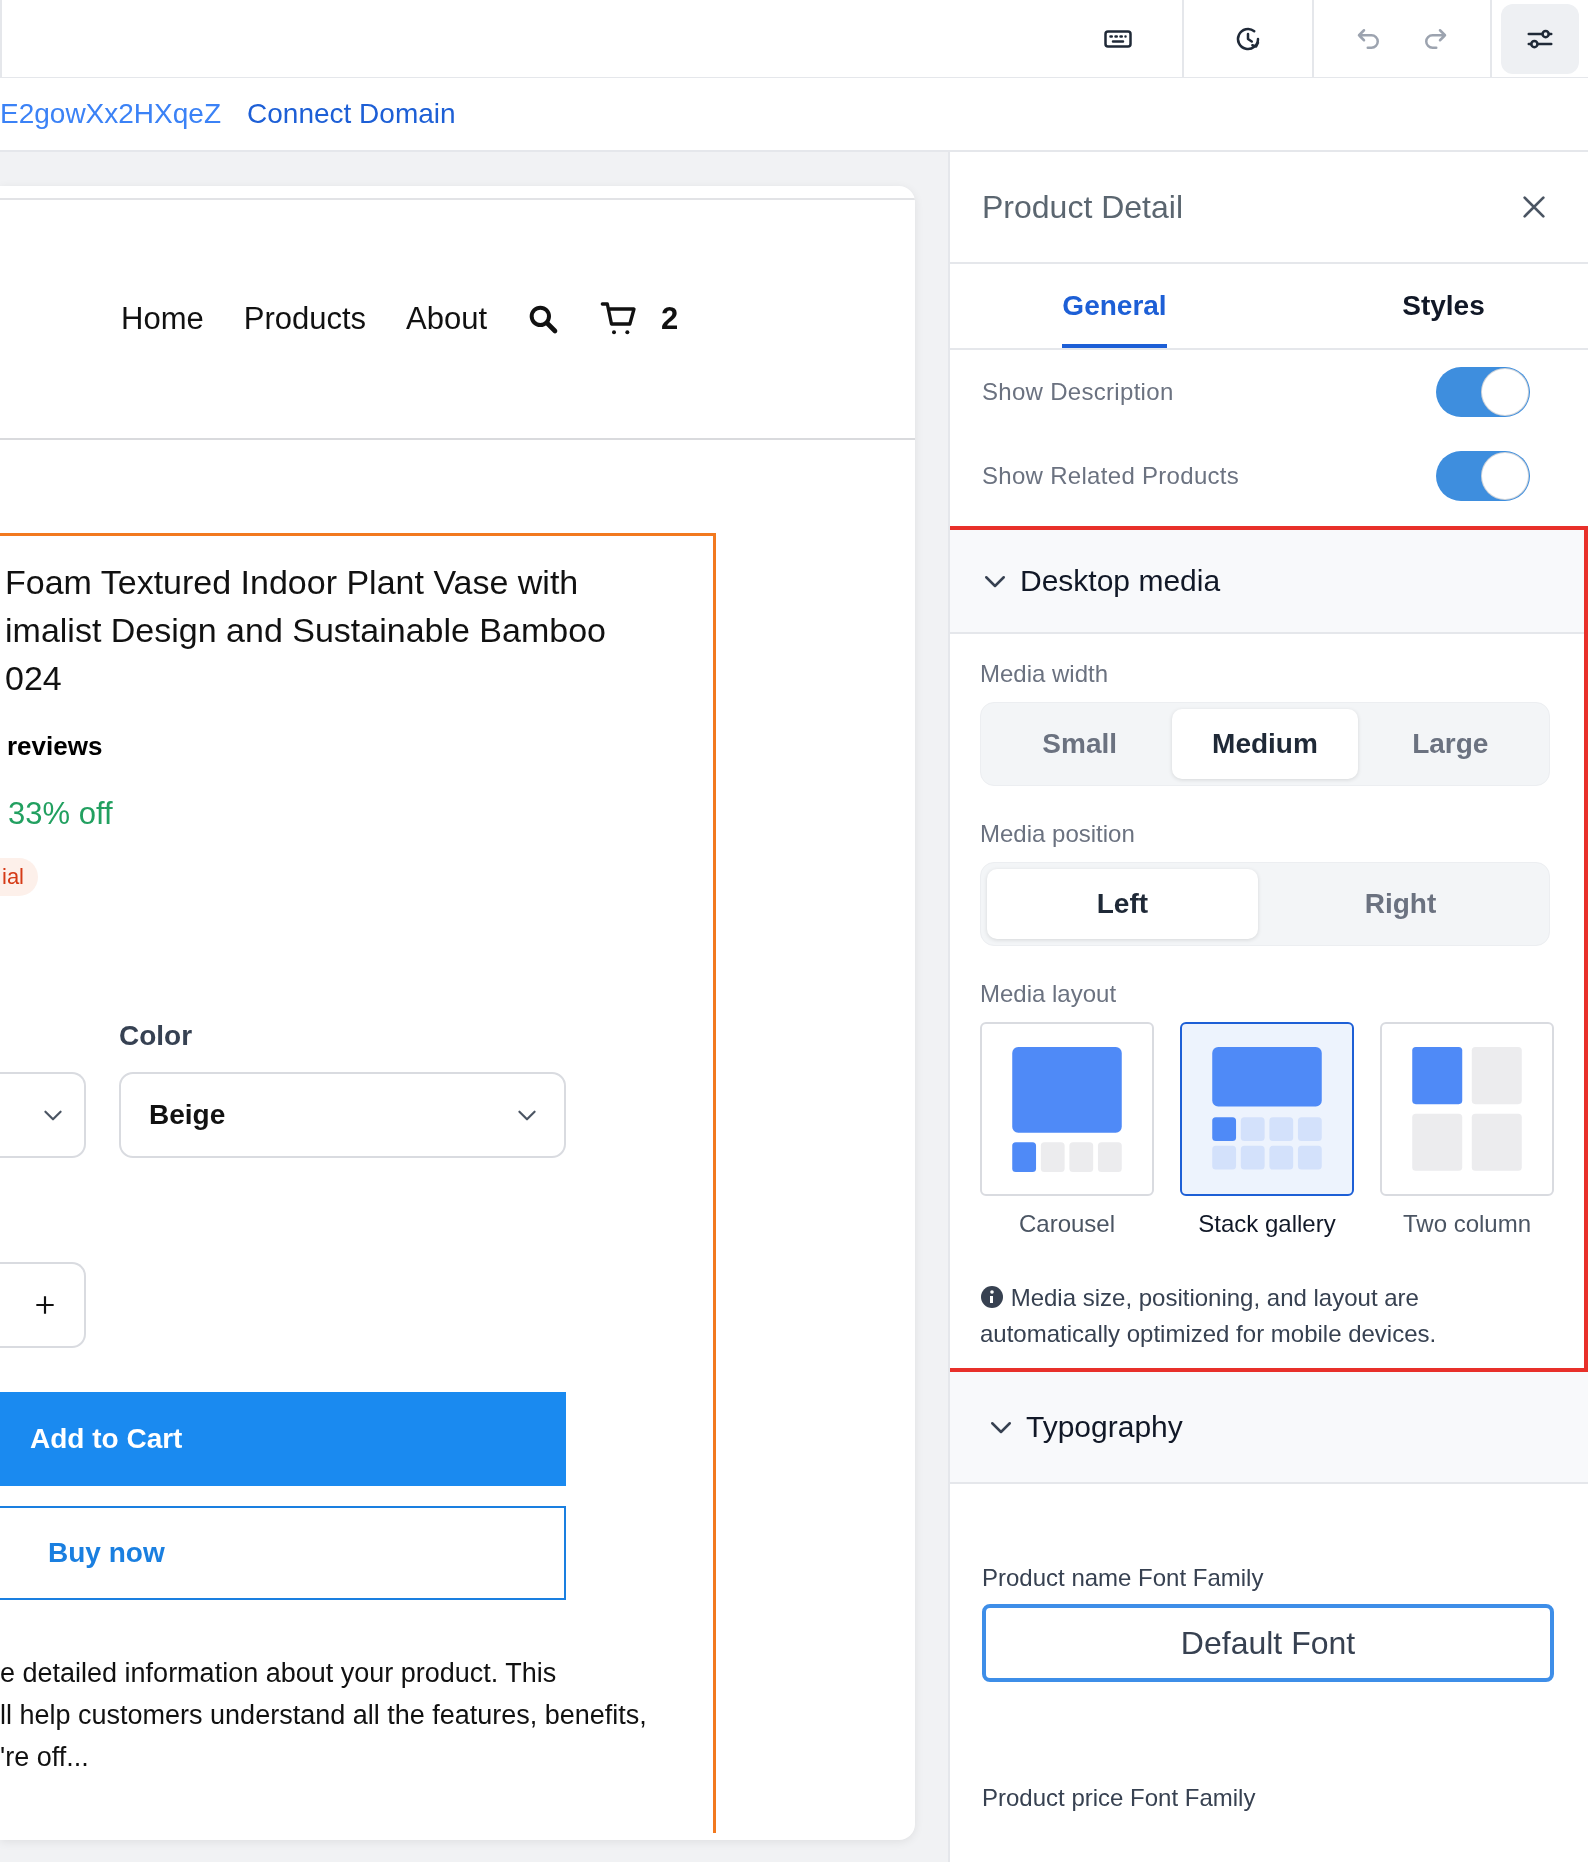 This screenshot has width=1588, height=1862. I want to click on nav-link: Home, so click(162, 319).